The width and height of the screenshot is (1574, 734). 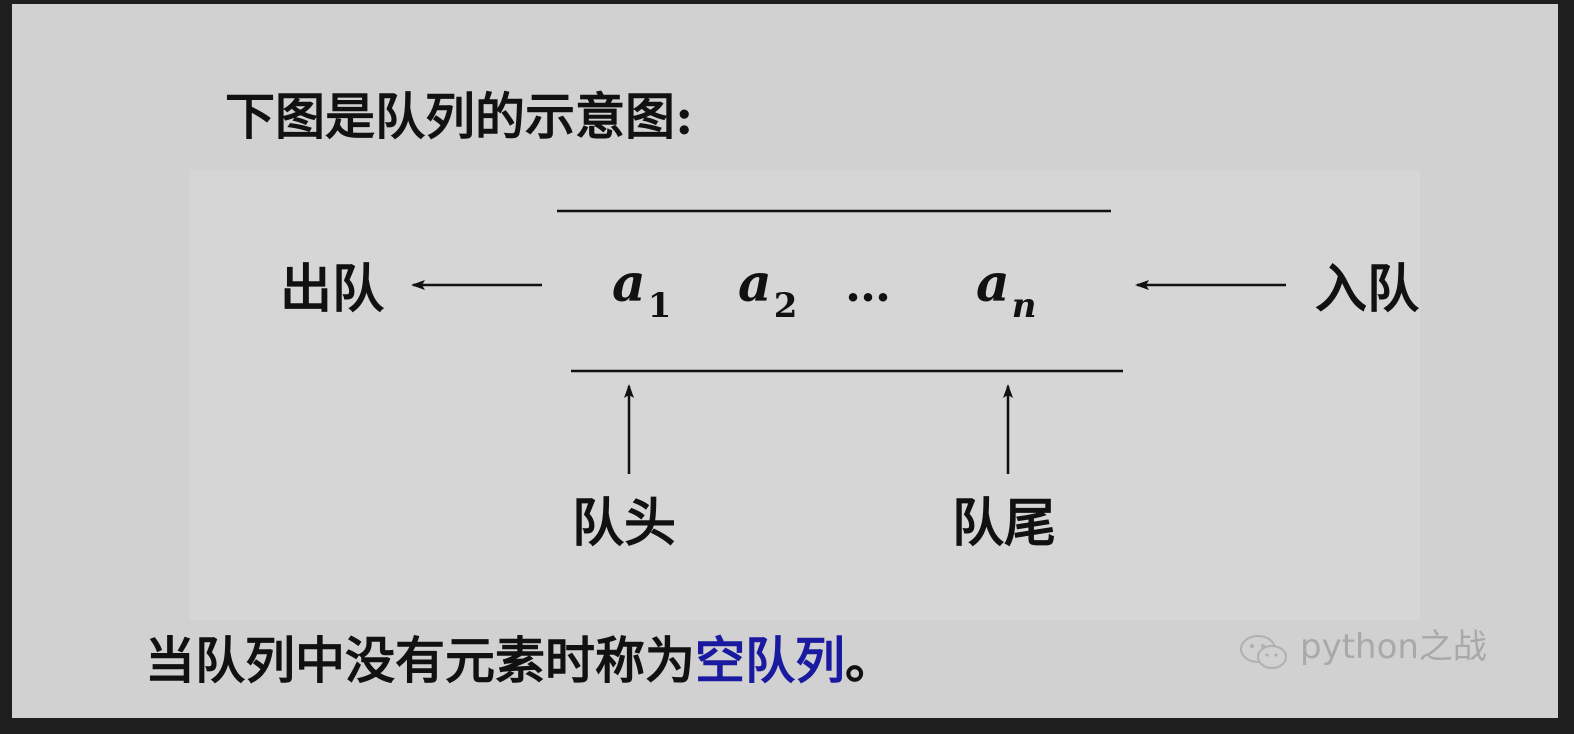 I want to click on queue-element-n: an, so click(x=1006, y=289).